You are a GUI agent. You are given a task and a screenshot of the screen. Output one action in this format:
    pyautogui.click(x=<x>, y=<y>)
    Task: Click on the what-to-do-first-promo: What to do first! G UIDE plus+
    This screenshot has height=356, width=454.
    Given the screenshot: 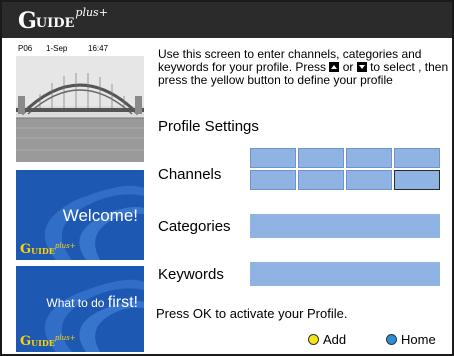 What is the action you would take?
    pyautogui.click(x=80, y=309)
    